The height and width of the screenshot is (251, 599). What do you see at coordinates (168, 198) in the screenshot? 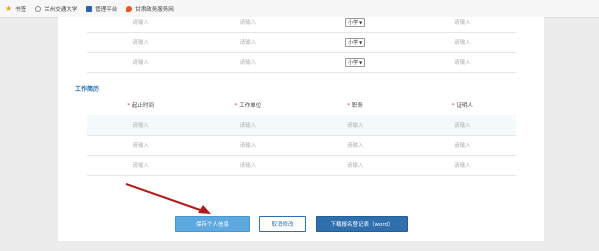
I see `annotation-arrow` at bounding box center [168, 198].